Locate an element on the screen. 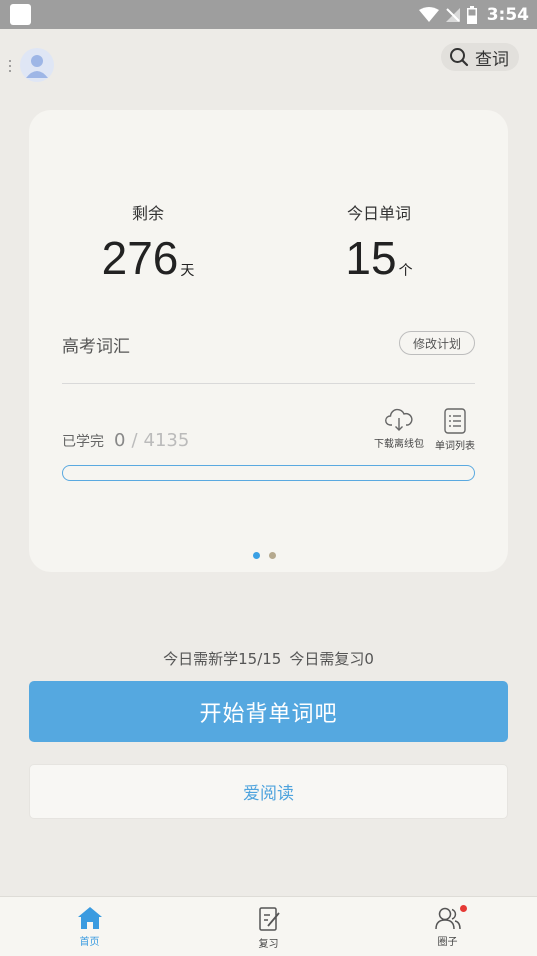  wifi-icon is located at coordinates (428, 14).